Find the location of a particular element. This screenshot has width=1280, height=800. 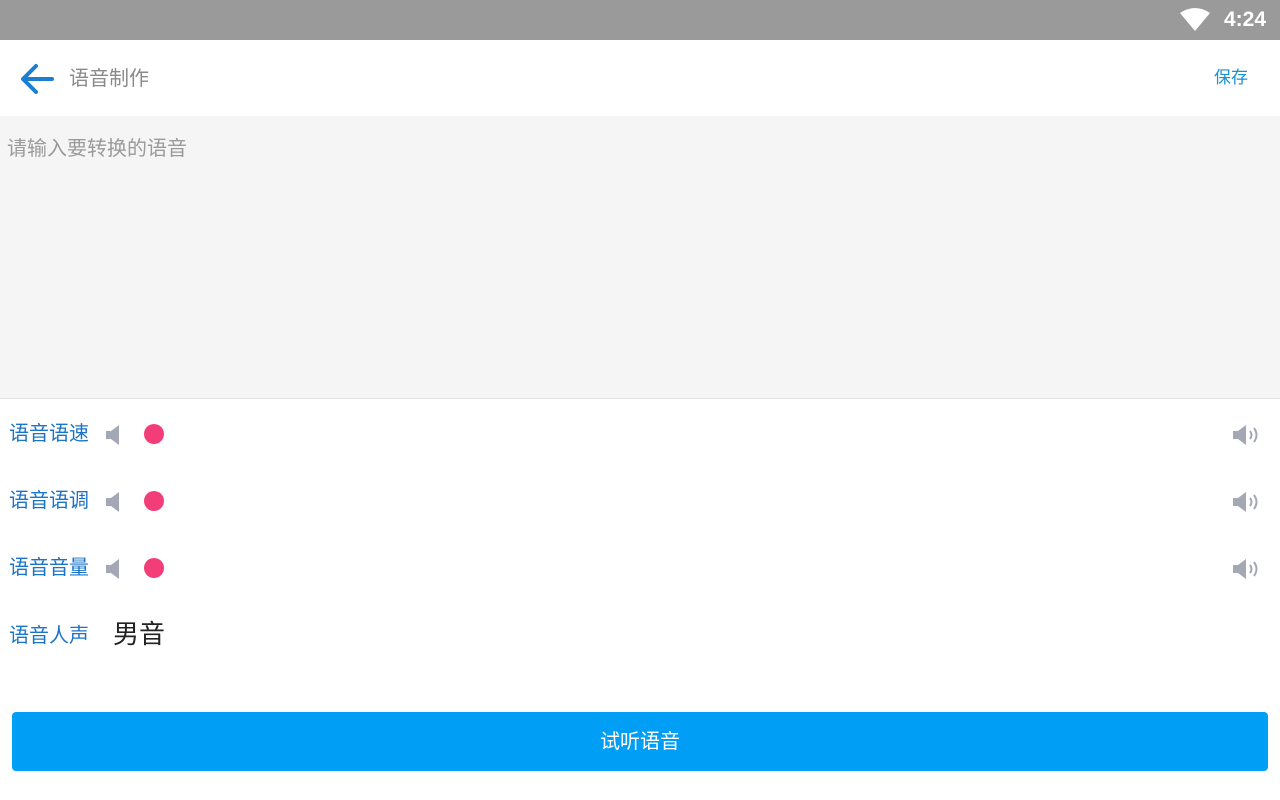

pitch-label: 语音语调 is located at coordinates (49, 500).